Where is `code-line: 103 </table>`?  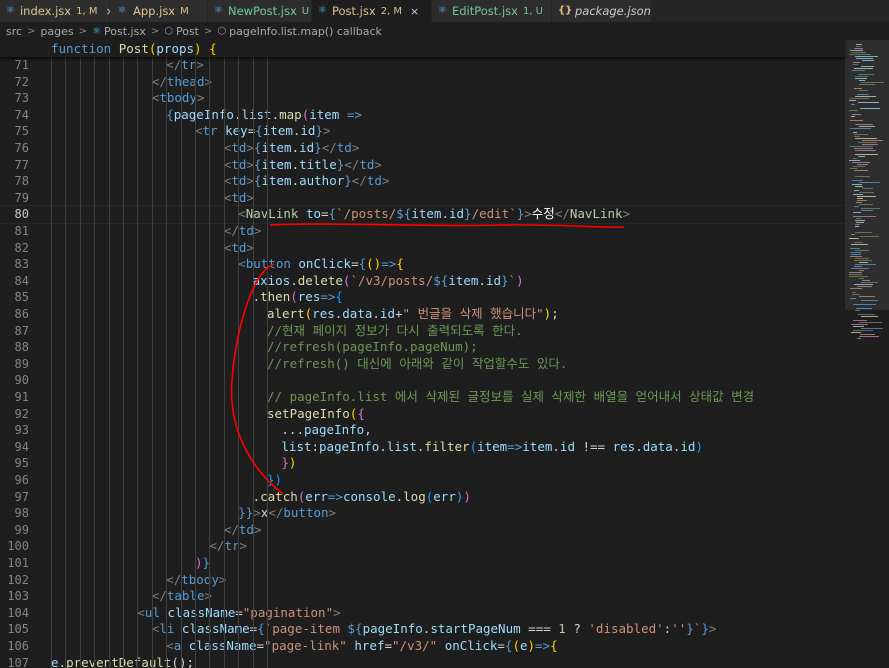 code-line: 103 </table> is located at coordinates (422, 596).